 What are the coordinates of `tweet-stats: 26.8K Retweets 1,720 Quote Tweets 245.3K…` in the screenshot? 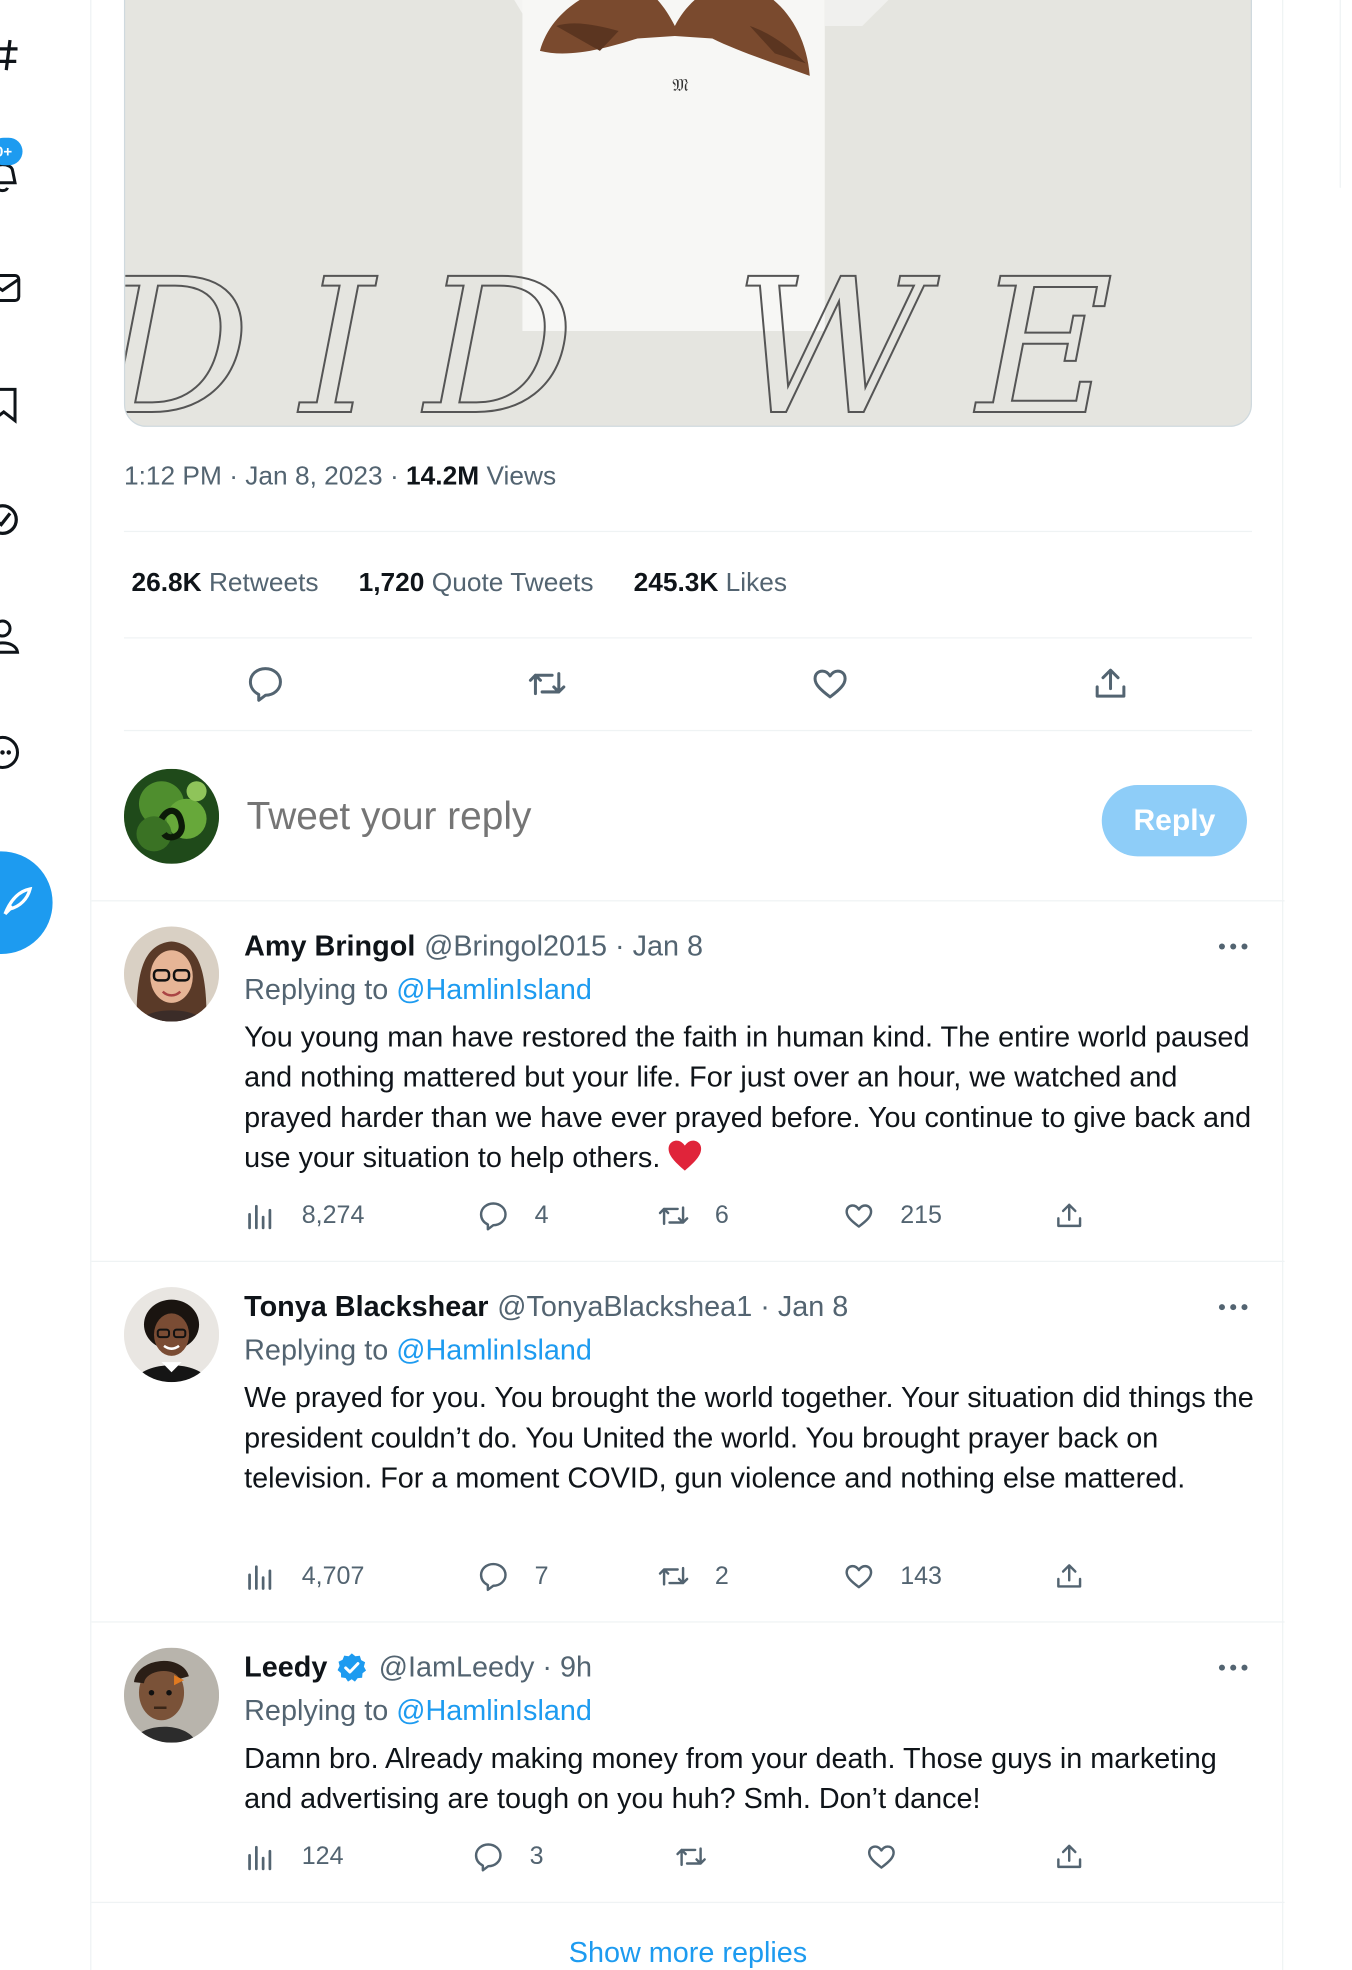 It's located at (459, 583).